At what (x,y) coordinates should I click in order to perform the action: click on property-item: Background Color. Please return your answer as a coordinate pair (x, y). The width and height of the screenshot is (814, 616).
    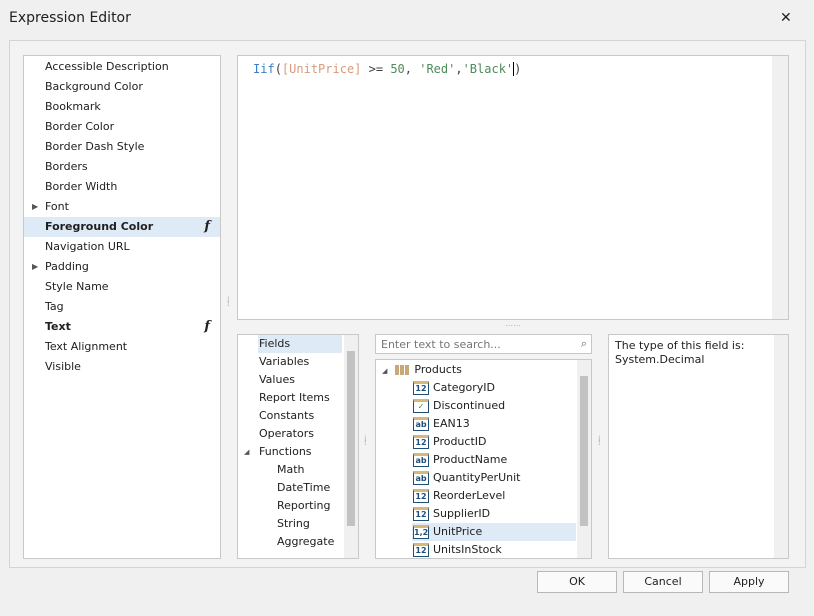
    Looking at the image, I should click on (122, 87).